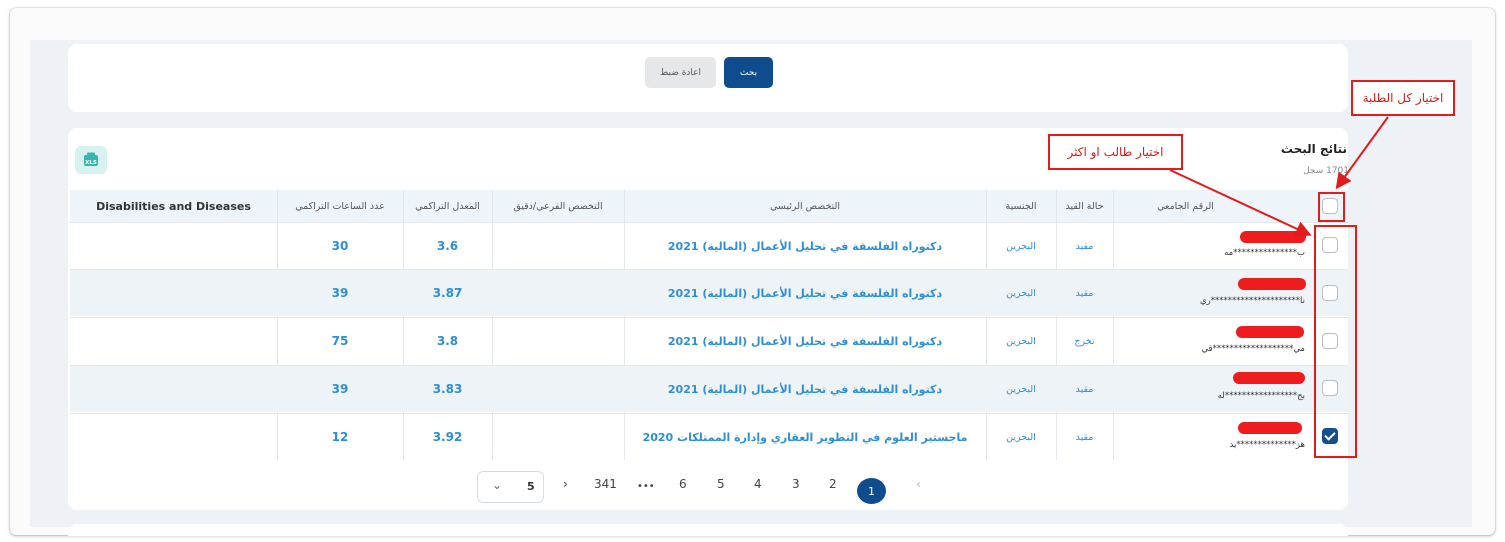 This screenshot has height=542, width=1505. What do you see at coordinates (447, 389) in the screenshot?
I see `gpa-cell: 3.83` at bounding box center [447, 389].